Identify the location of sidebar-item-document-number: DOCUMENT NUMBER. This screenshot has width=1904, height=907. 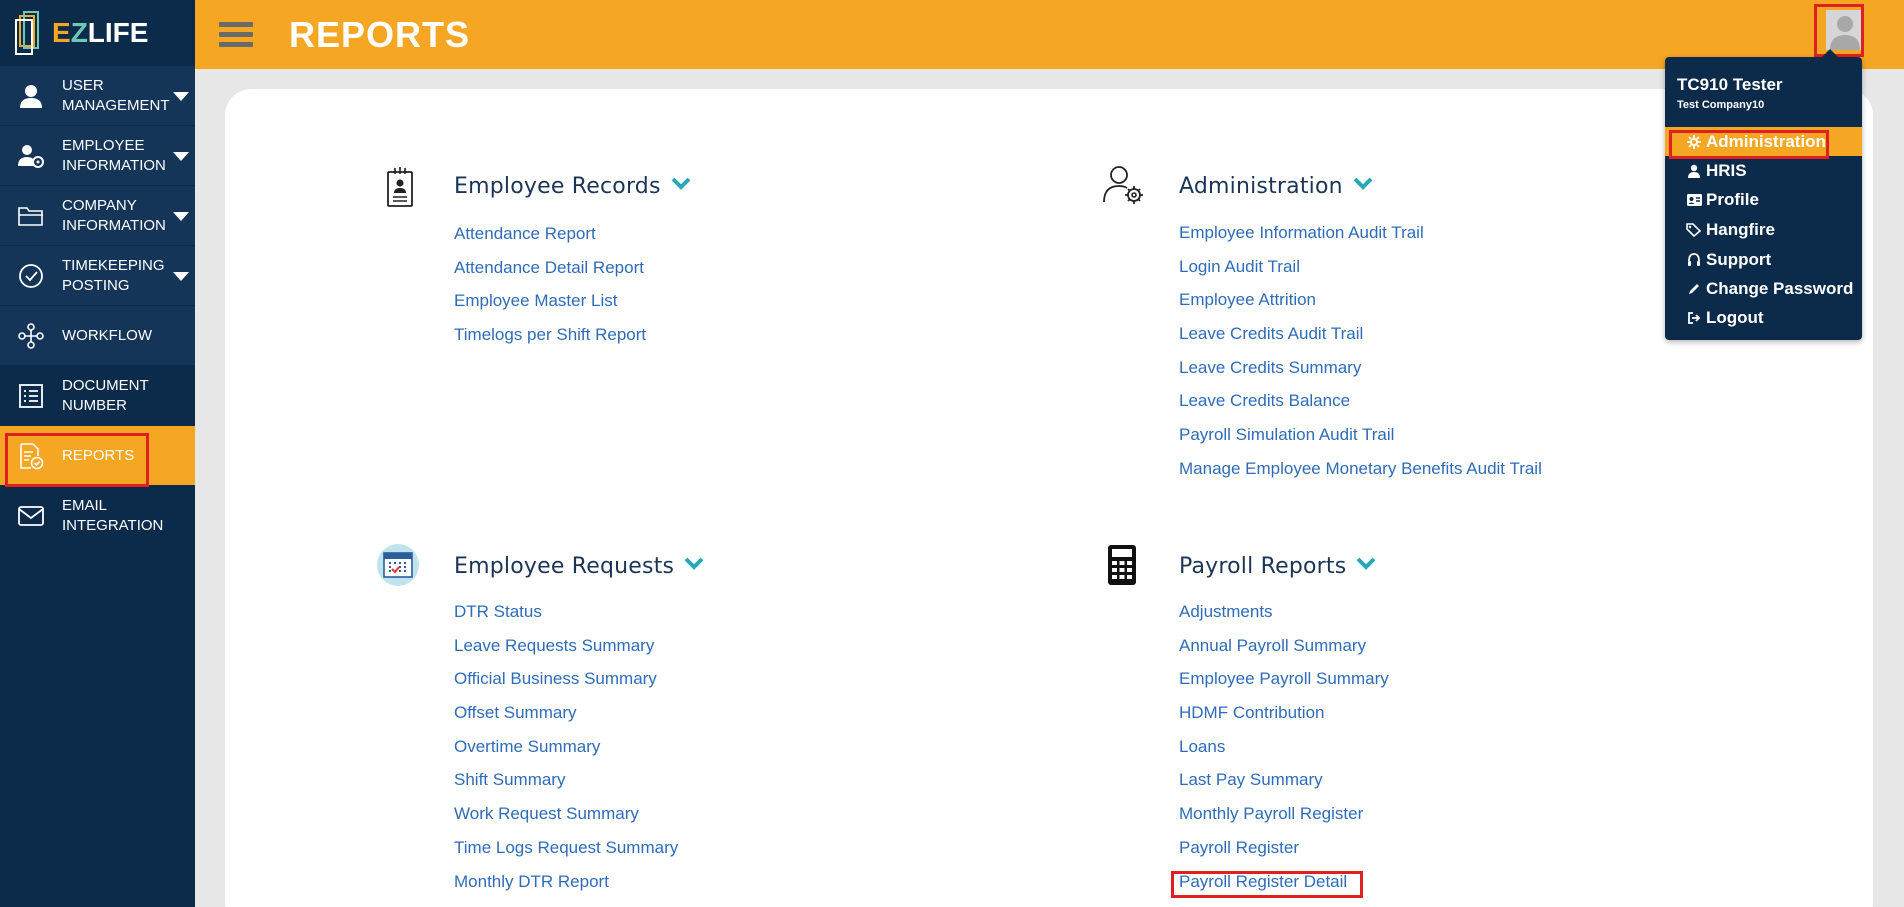
(97, 396).